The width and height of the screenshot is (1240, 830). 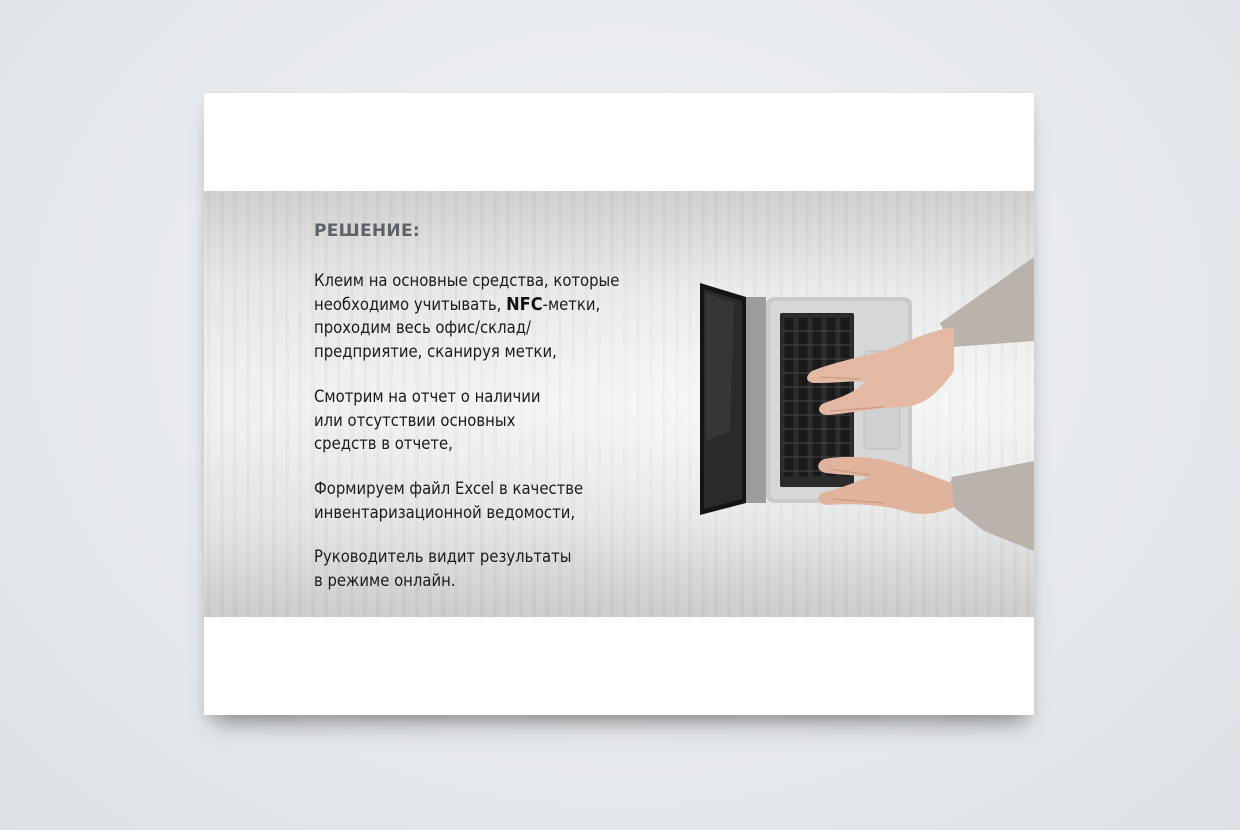 What do you see at coordinates (524, 304) in the screenshot?
I see `nfc-highlight: NFC` at bounding box center [524, 304].